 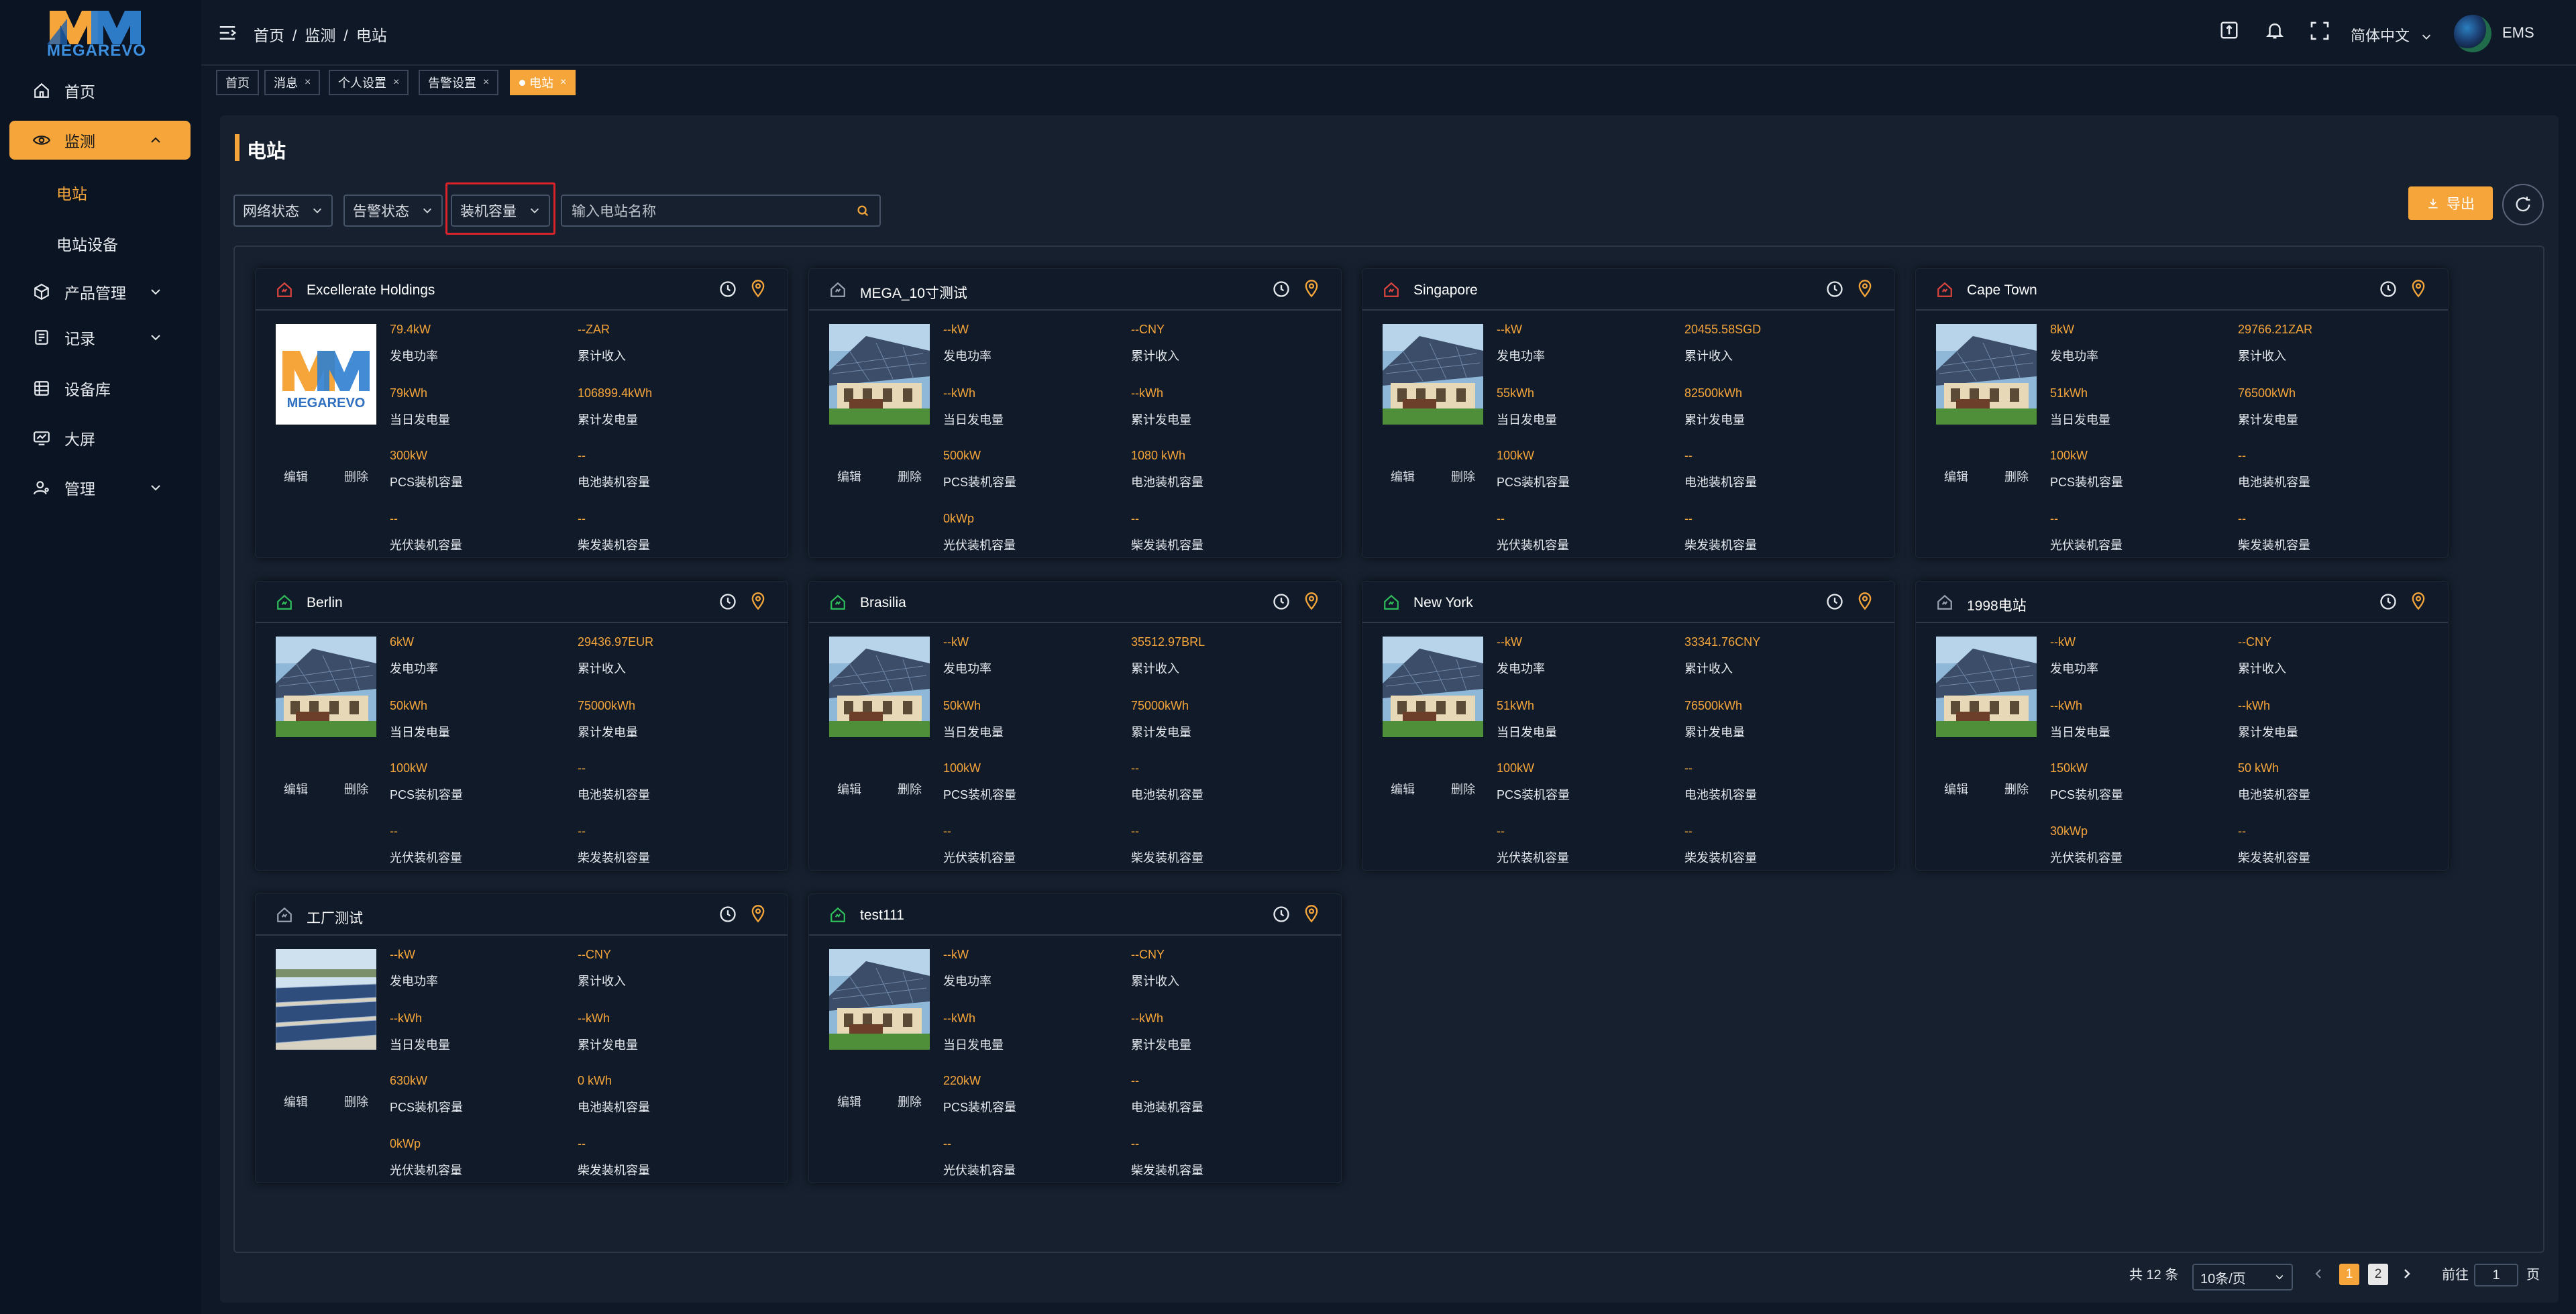 What do you see at coordinates (335, 918) in the screenshot?
I see `station-name: 工厂测试` at bounding box center [335, 918].